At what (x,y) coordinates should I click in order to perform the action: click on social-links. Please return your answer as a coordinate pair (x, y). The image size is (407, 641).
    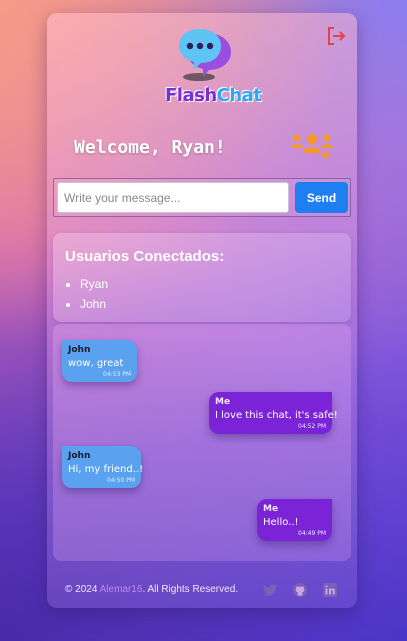
    Looking at the image, I should click on (300, 590).